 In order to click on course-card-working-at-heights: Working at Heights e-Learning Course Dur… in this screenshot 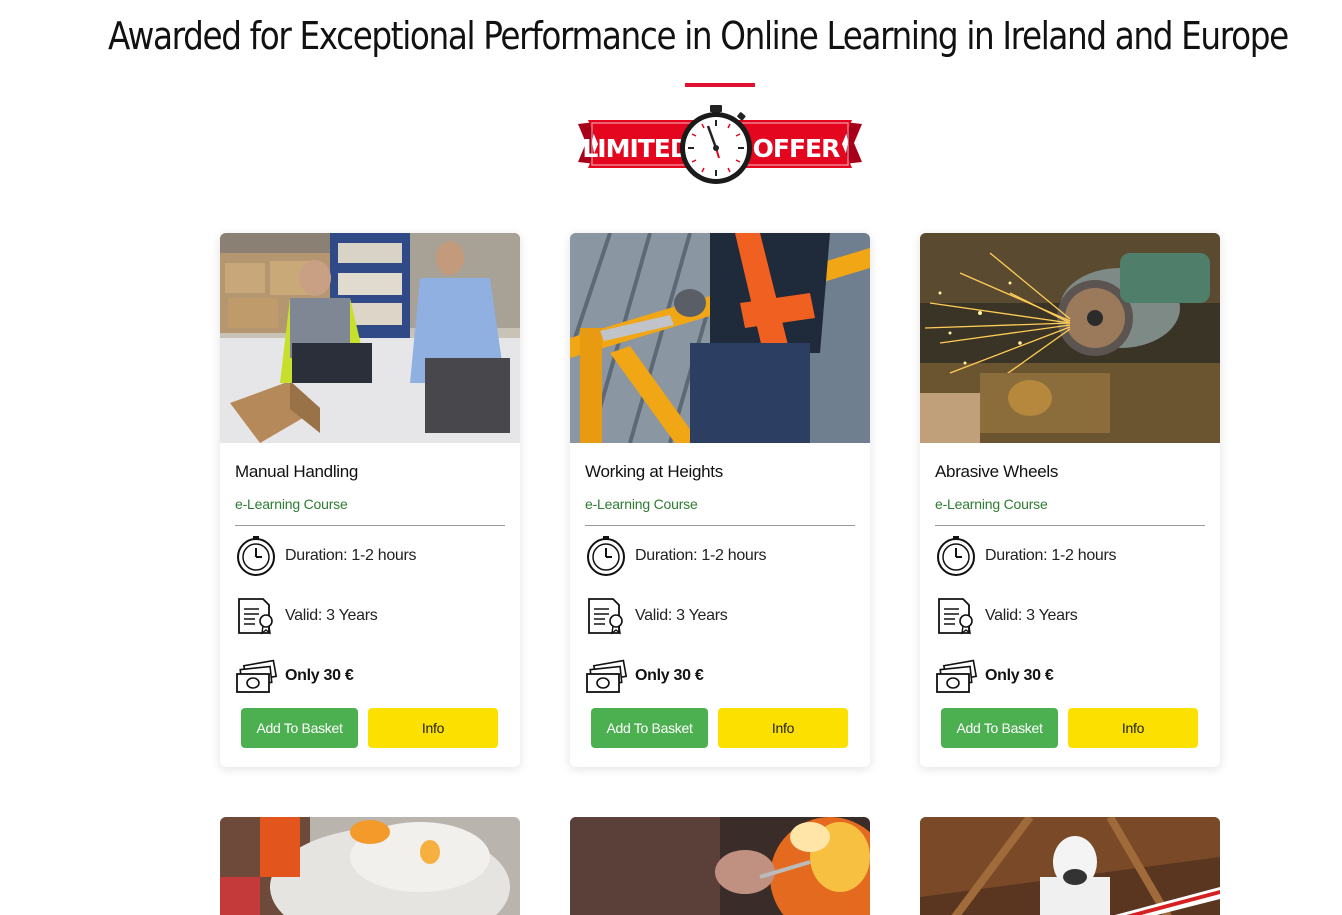, I will do `click(720, 500)`.